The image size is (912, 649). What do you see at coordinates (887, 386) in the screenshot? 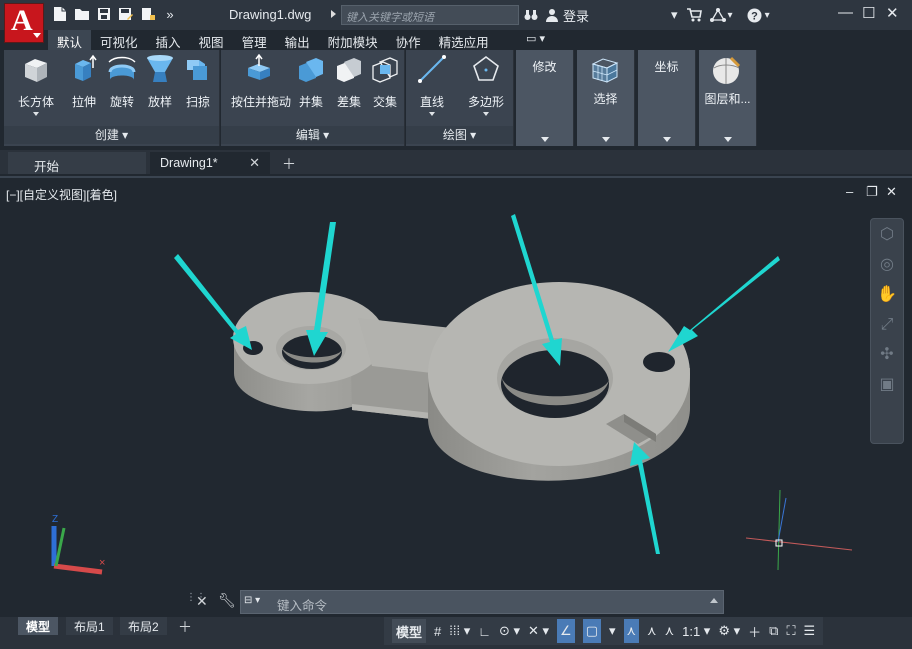
I see `showmotion-icon: ▣` at bounding box center [887, 386].